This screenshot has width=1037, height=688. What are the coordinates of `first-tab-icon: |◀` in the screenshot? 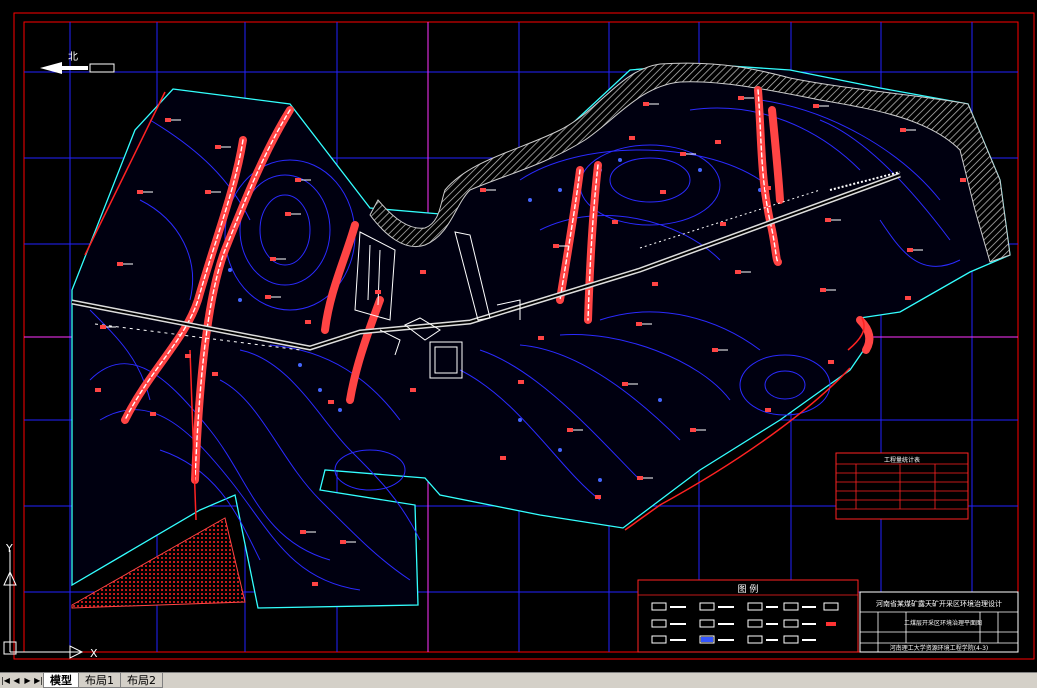 It's located at (5, 681).